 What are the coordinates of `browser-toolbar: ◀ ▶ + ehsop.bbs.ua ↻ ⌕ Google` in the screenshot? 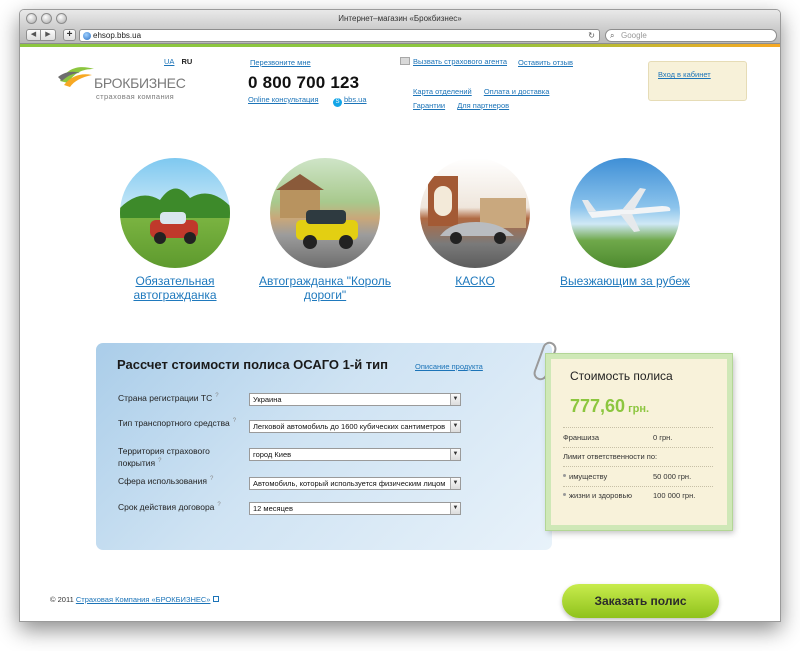 It's located at (400, 35).